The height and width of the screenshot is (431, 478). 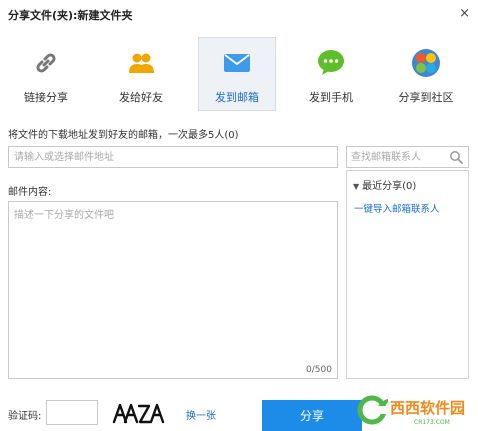 What do you see at coordinates (239, 14) in the screenshot?
I see `title-bar: 分享文件(夹):新建文件夹 ×` at bounding box center [239, 14].